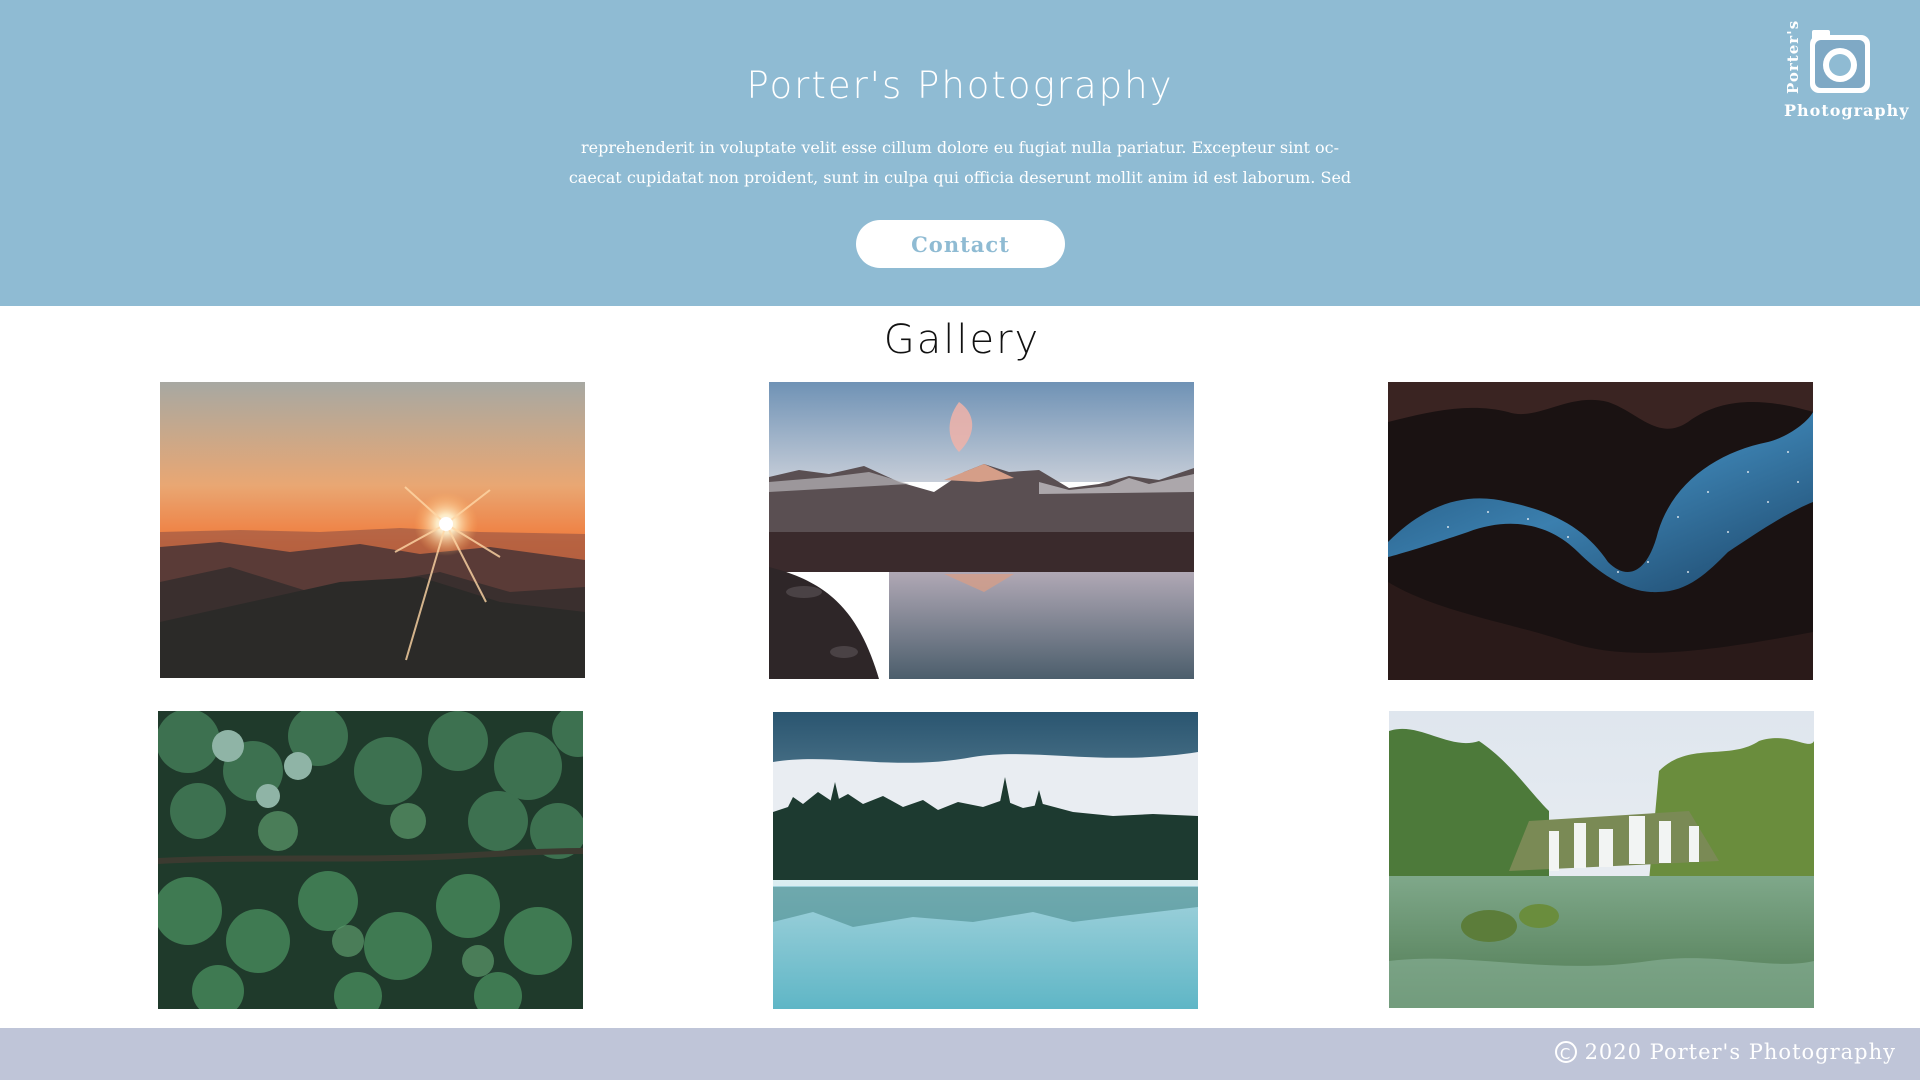 The image size is (1920, 1080). Describe the element at coordinates (1847, 110) in the screenshot. I see `logo-text-horizontal: Photography` at that location.